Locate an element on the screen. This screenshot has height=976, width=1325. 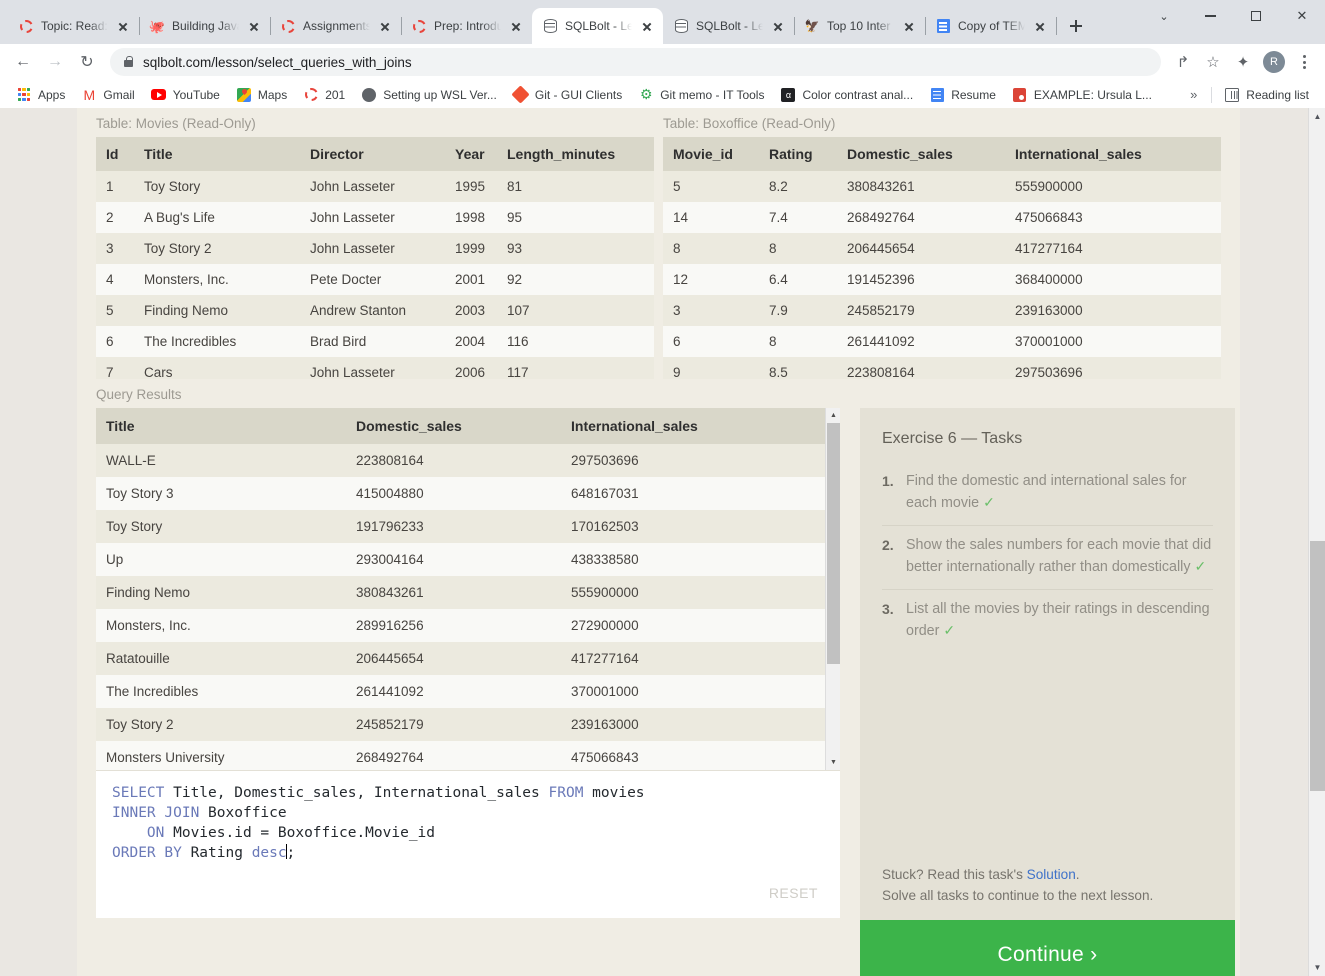
scroll-up-icon: ▲ is located at coordinates (833, 415).